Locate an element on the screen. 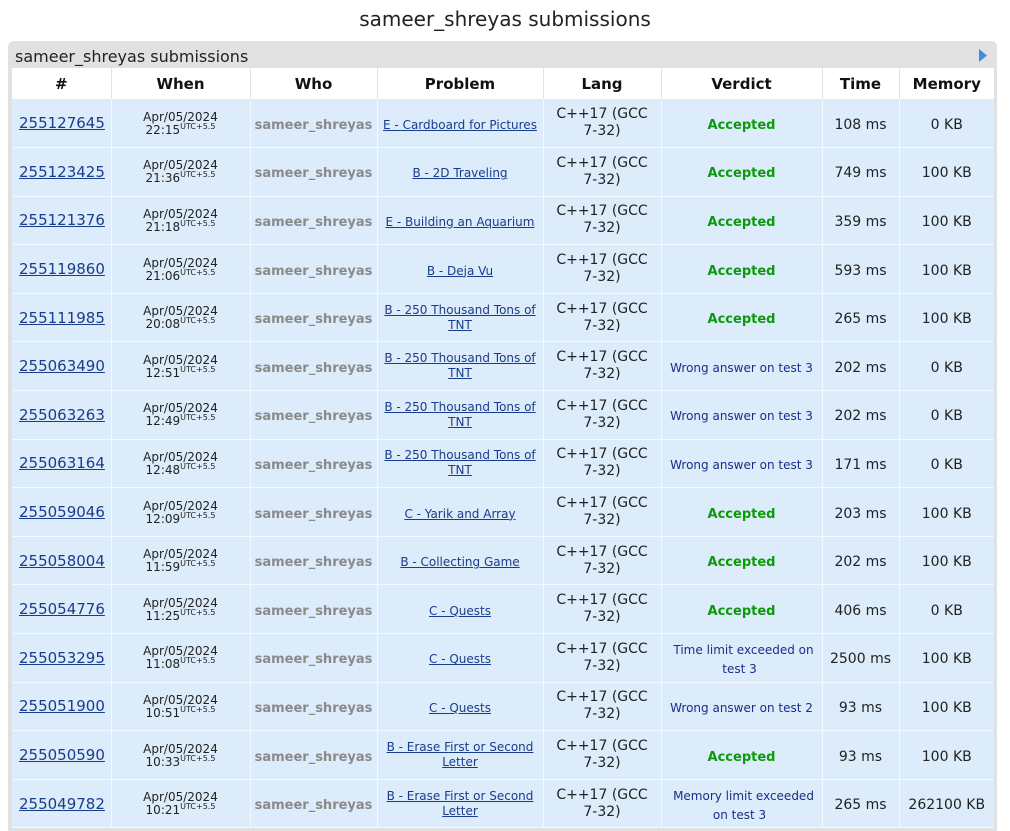 Image resolution: width=1010 pixels, height=831 pixels. submission-time-wrap: 11:59UTC+5.5 is located at coordinates (181, 567).